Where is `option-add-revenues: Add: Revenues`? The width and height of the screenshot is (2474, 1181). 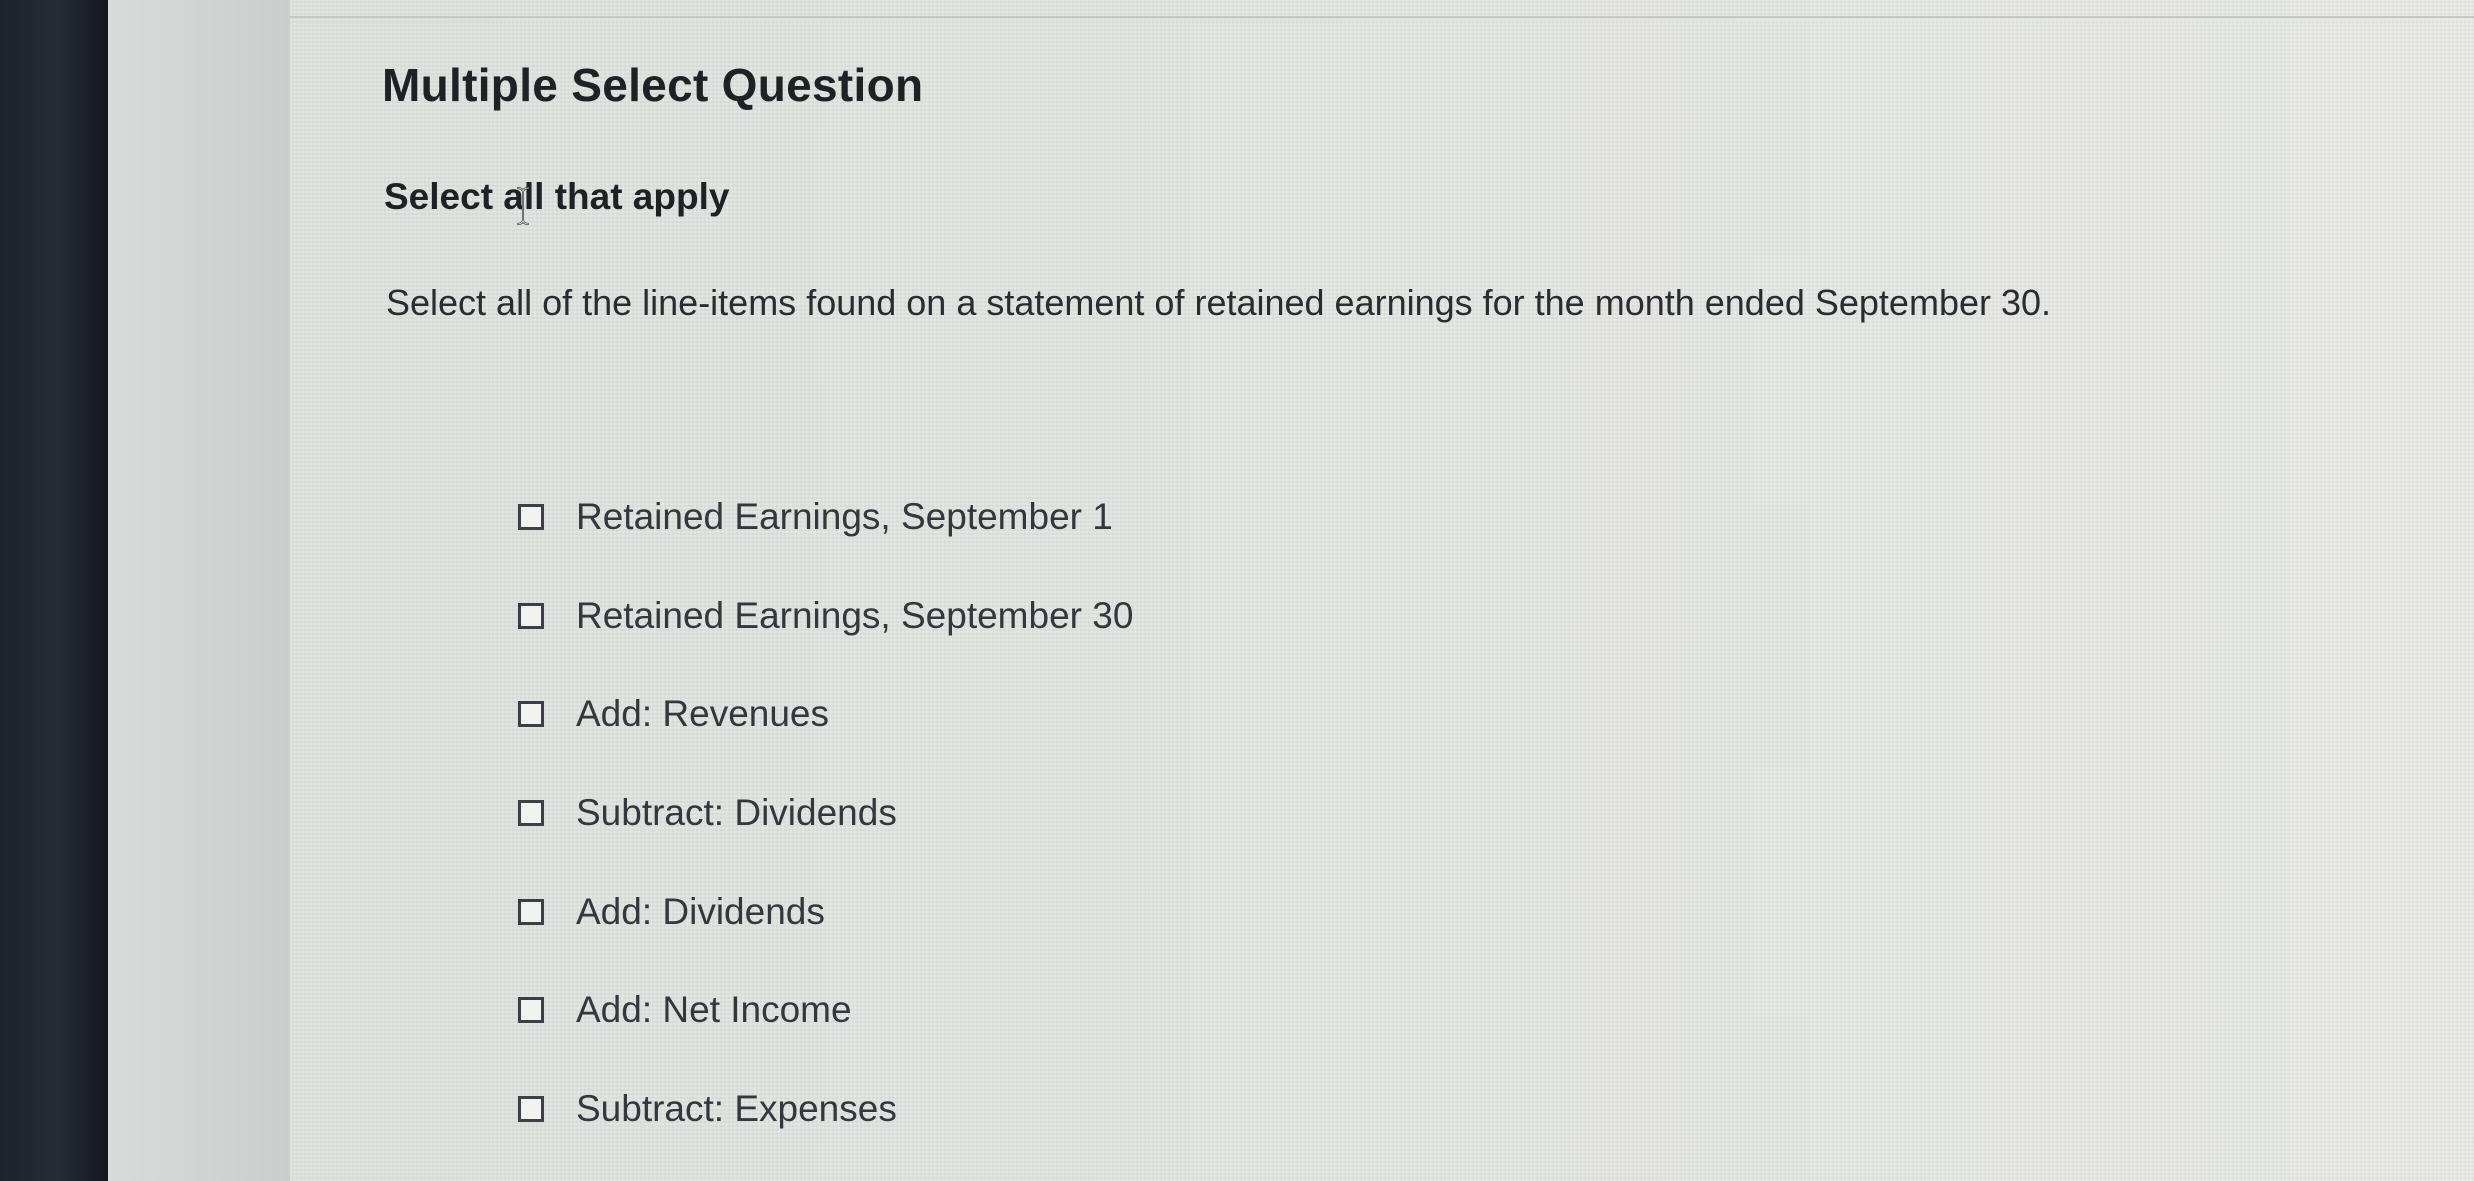 option-add-revenues: Add: Revenues is located at coordinates (825, 714).